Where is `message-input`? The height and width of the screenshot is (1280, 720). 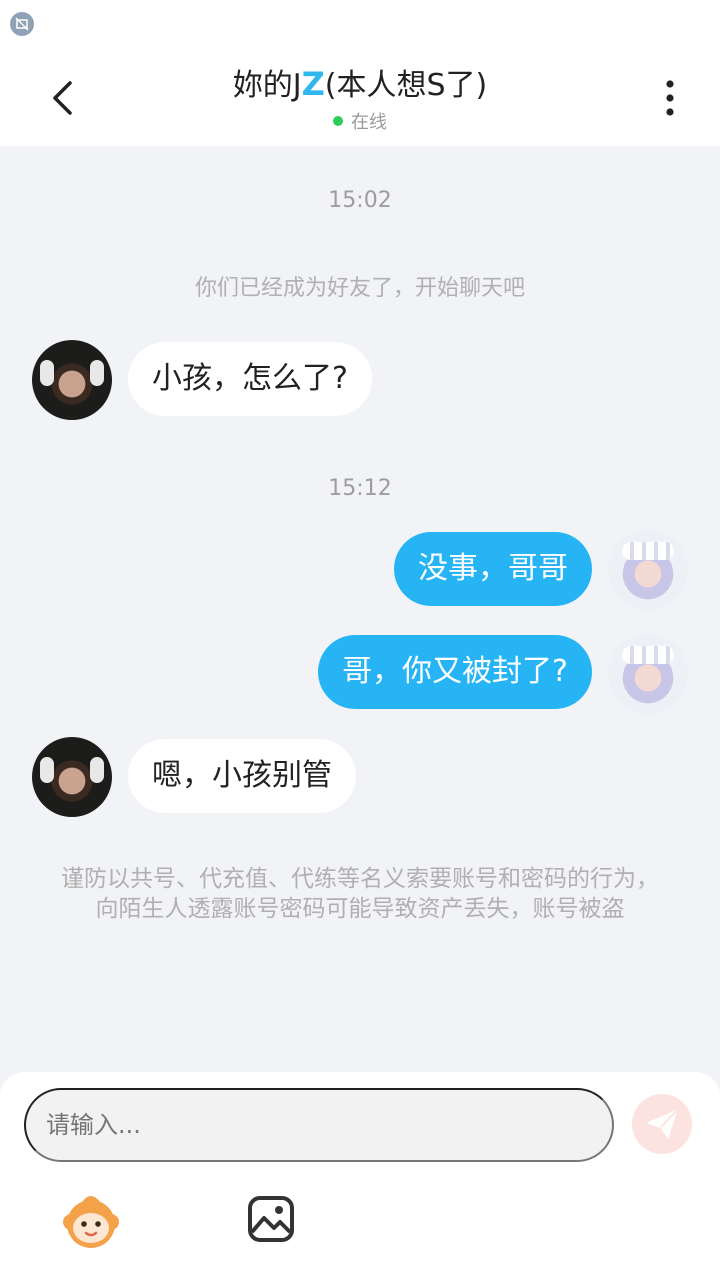 message-input is located at coordinates (319, 1125).